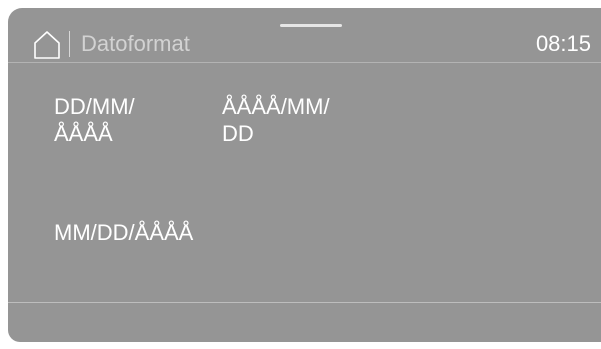 The image size is (601, 349). What do you see at coordinates (135, 43) in the screenshot?
I see `page-title: Datoformat` at bounding box center [135, 43].